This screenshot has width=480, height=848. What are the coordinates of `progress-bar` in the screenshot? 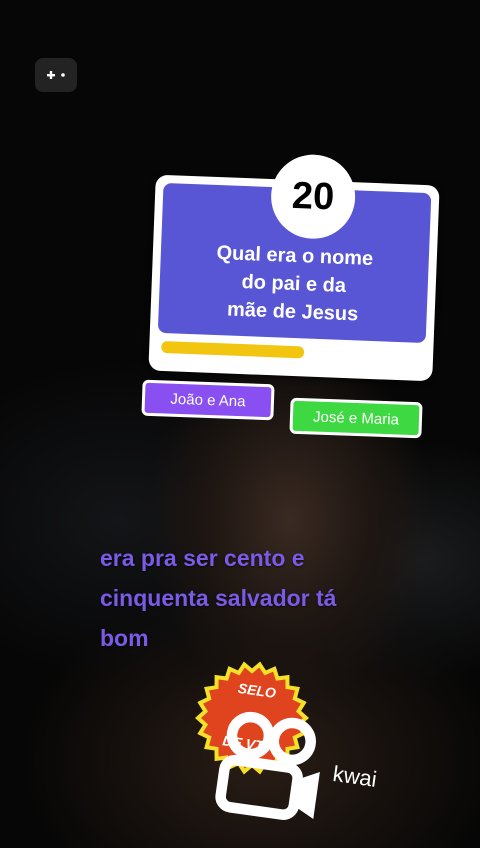 It's located at (291, 351).